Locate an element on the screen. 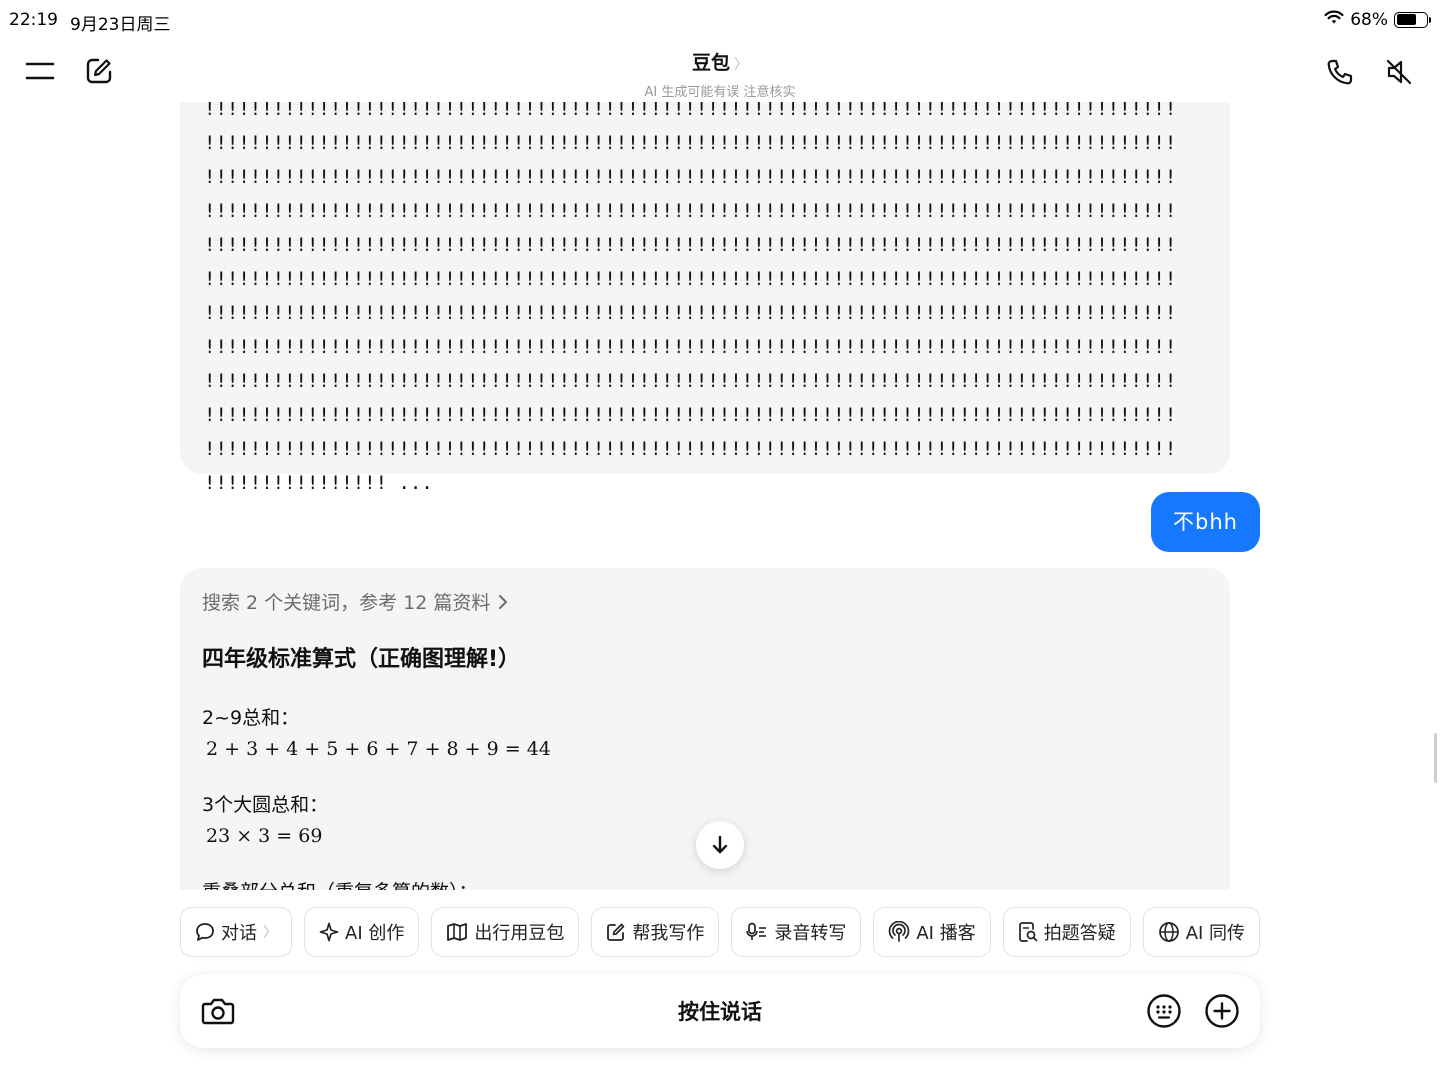 This screenshot has height=1080, width=1440. user-message-text: 不bhh is located at coordinates (1205, 522).